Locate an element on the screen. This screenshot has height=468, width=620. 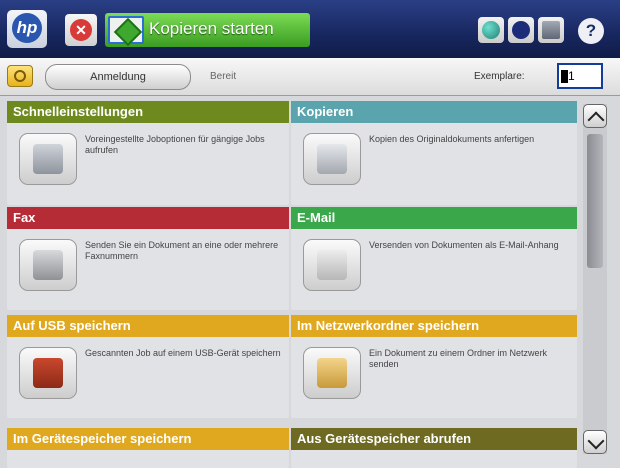
stop-icon: ✕ is located at coordinates (81, 30).